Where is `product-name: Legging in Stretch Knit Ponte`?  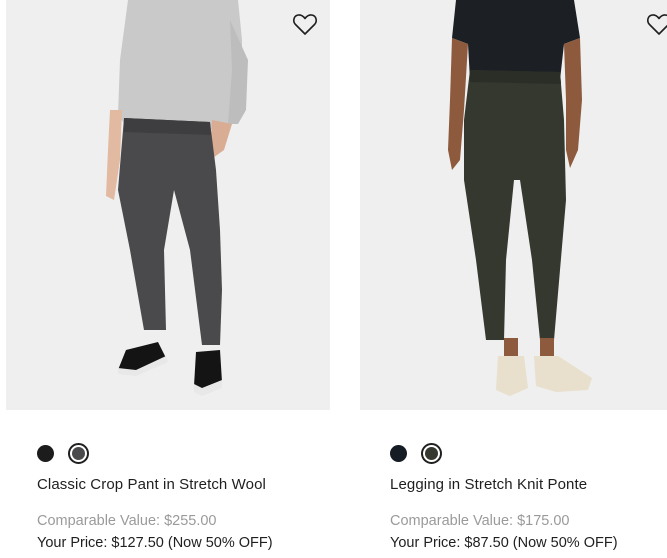
product-name: Legging in Stretch Knit Ponte is located at coordinates (488, 484).